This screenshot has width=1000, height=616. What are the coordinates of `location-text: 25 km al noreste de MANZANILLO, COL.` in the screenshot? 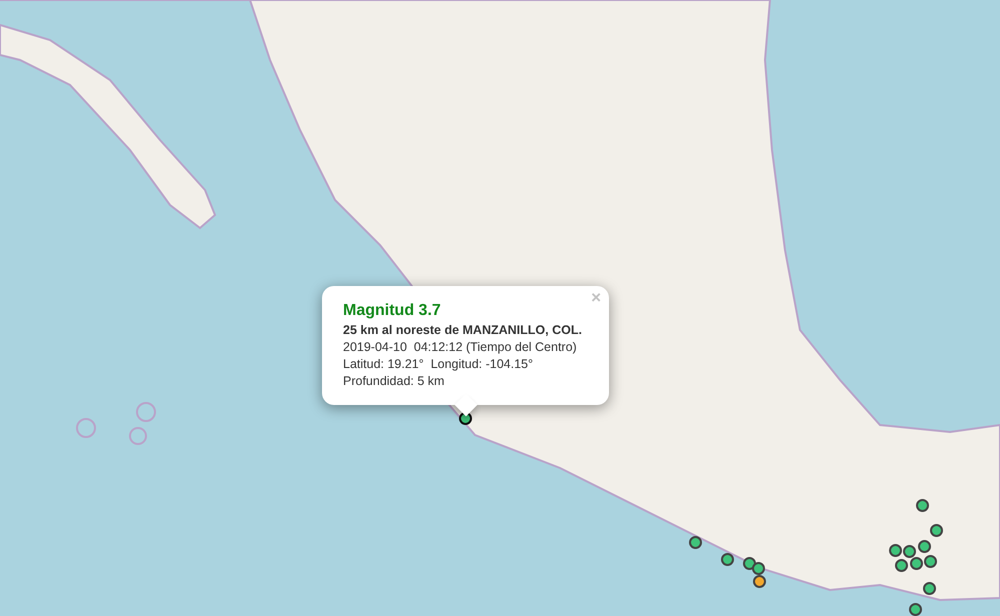 It's located at (463, 330).